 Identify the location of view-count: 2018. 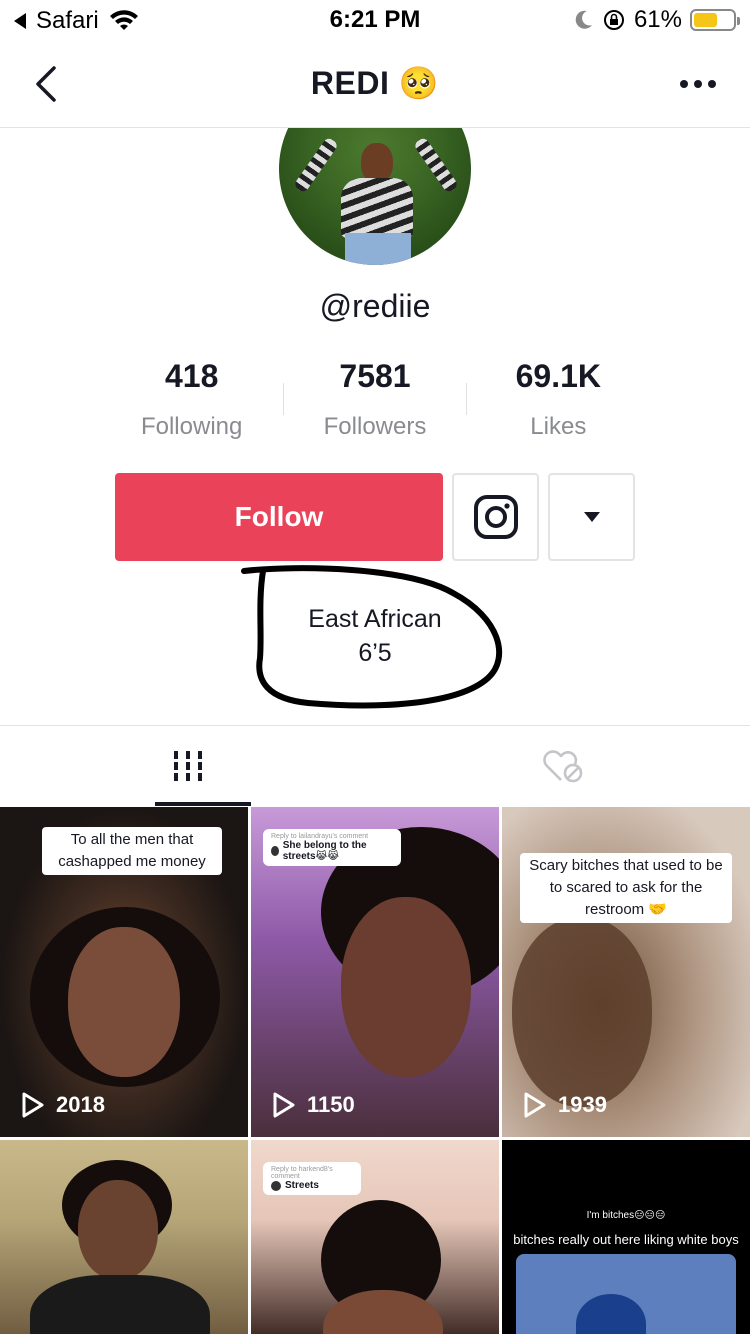
(62, 1105).